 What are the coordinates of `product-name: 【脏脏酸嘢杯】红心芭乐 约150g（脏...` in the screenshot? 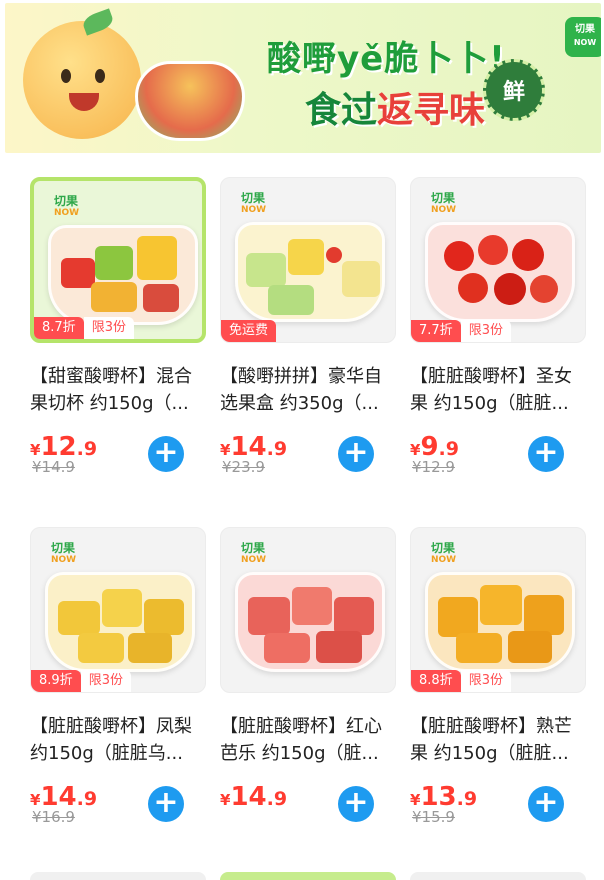 It's located at (309, 740).